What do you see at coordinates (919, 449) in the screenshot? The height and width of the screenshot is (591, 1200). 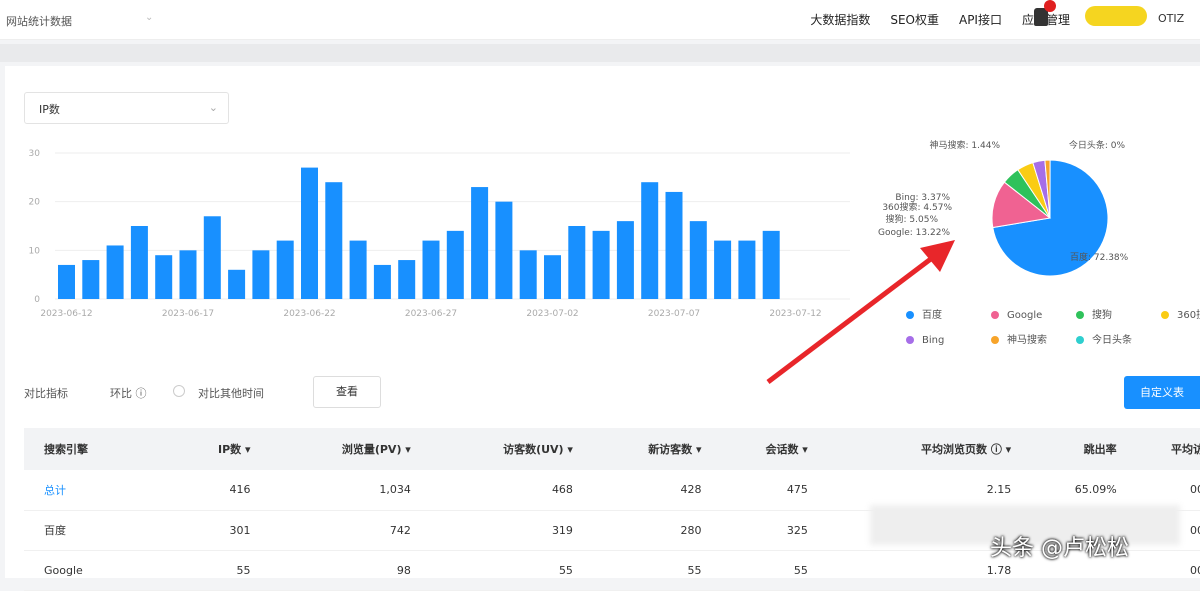 I see `column-header: 平均浏览页数 ⓘ ▾` at bounding box center [919, 449].